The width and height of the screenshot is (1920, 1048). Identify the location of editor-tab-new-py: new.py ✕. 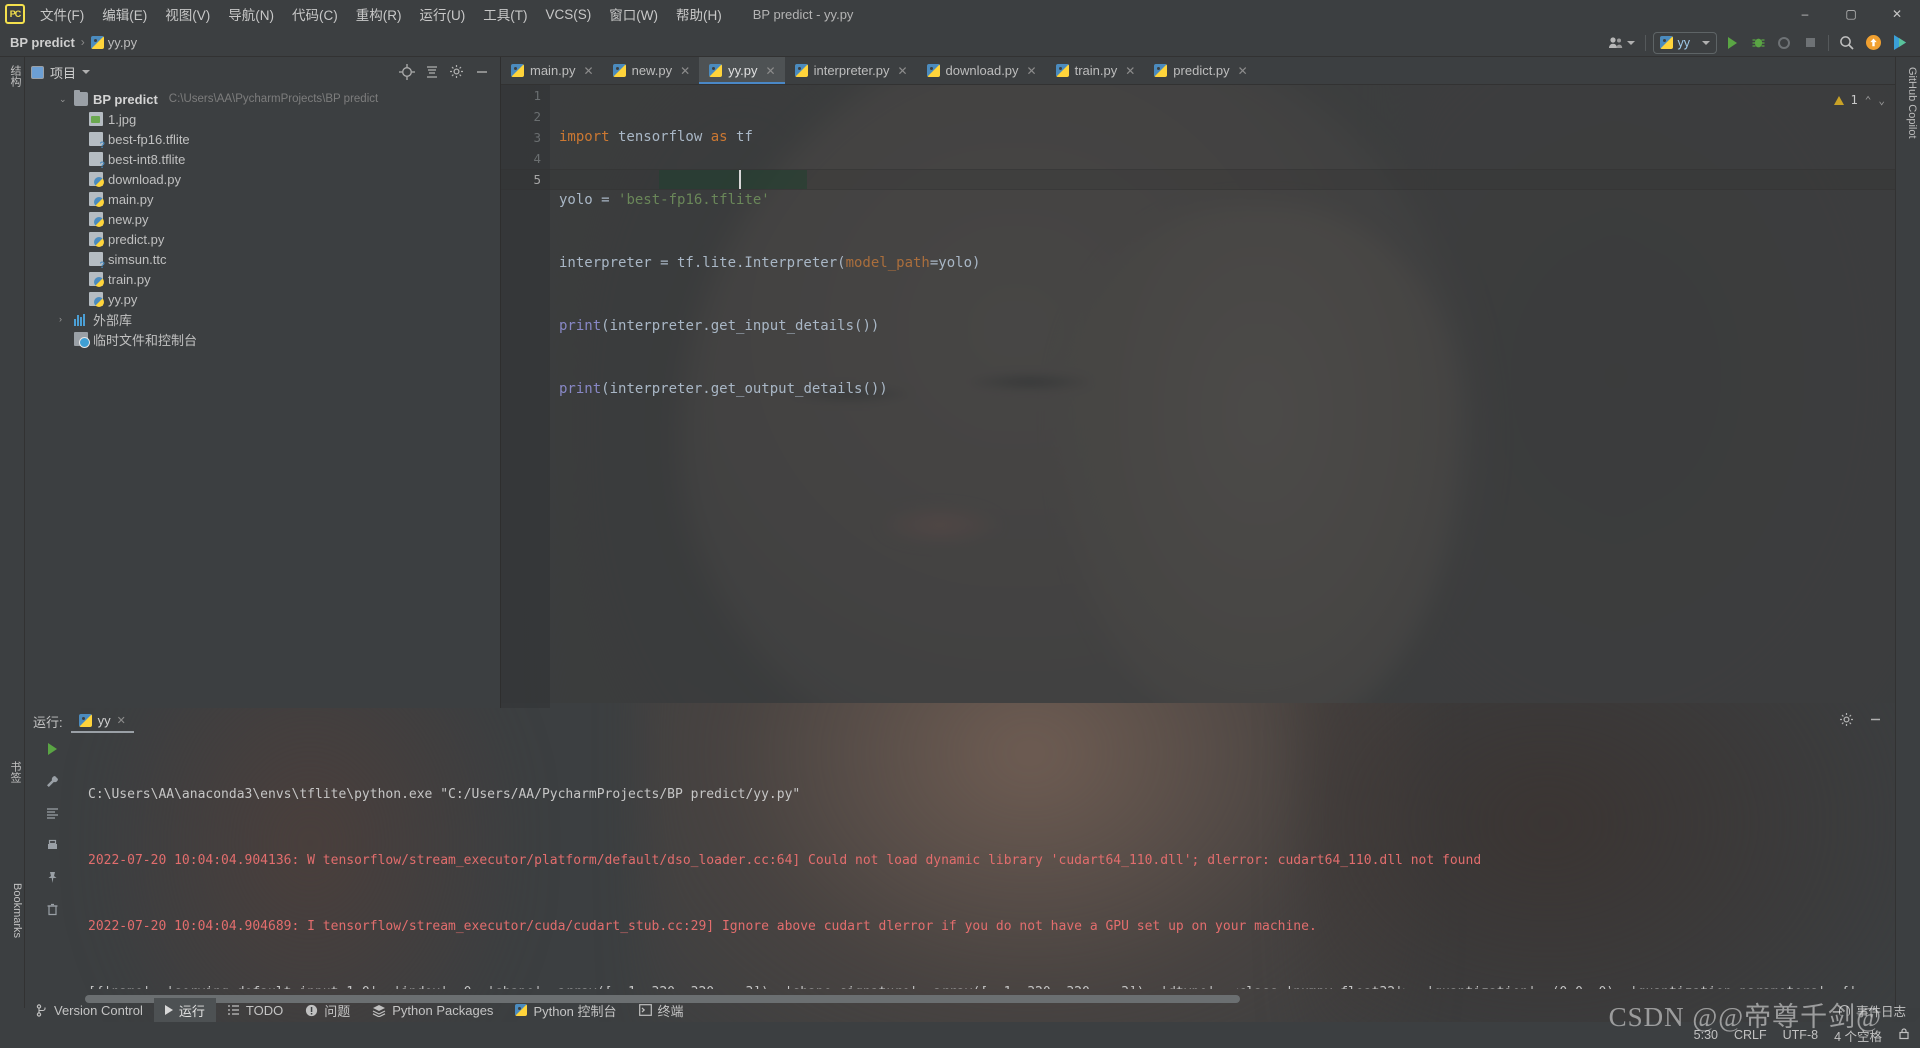
(651, 70).